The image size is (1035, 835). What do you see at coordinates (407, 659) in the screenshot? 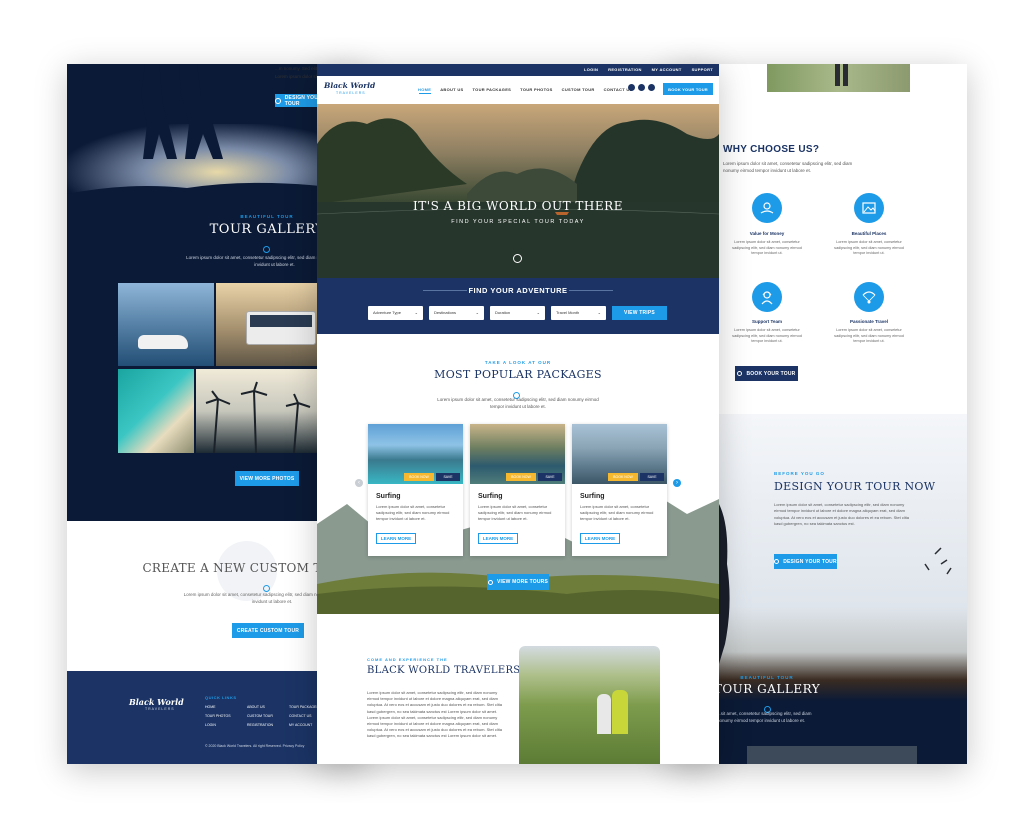
I see `experience-eyebrow: COME AND EXPERIENCE THE` at bounding box center [407, 659].